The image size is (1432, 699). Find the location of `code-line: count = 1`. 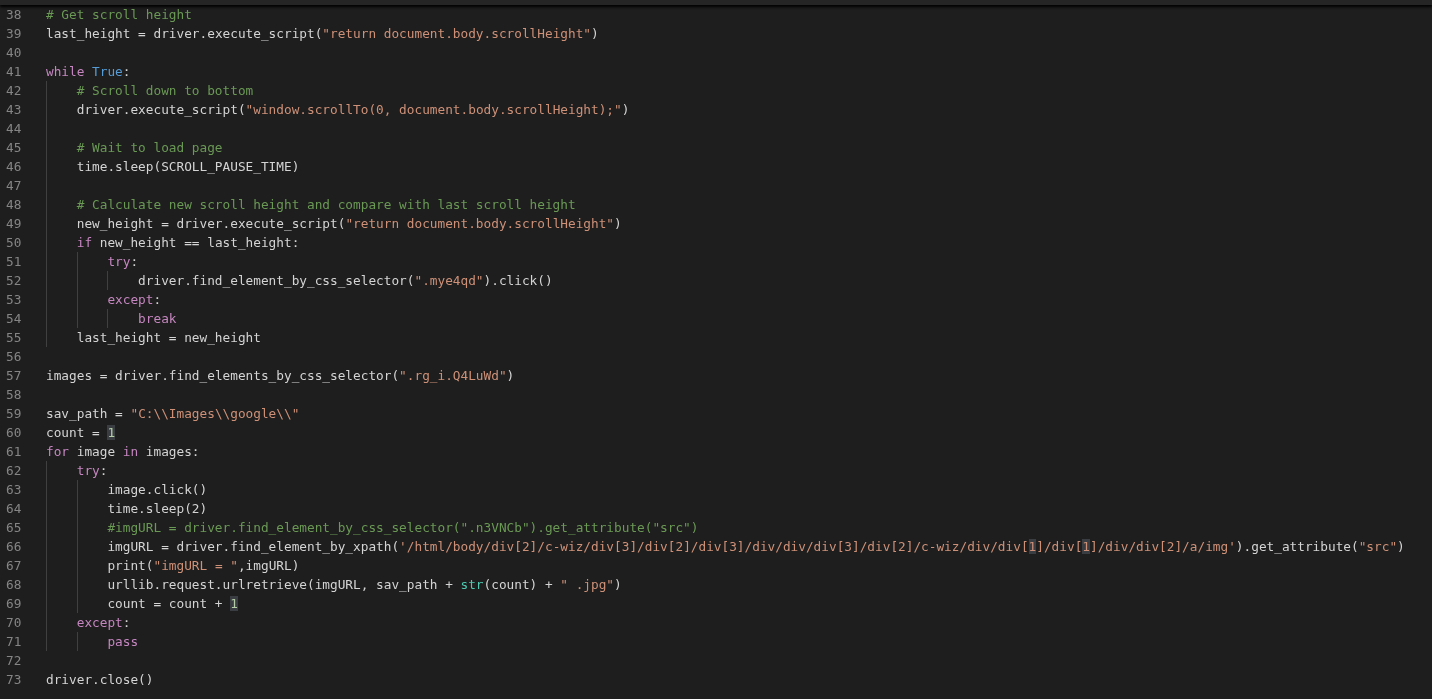

code-line: count = 1 is located at coordinates (81, 433).